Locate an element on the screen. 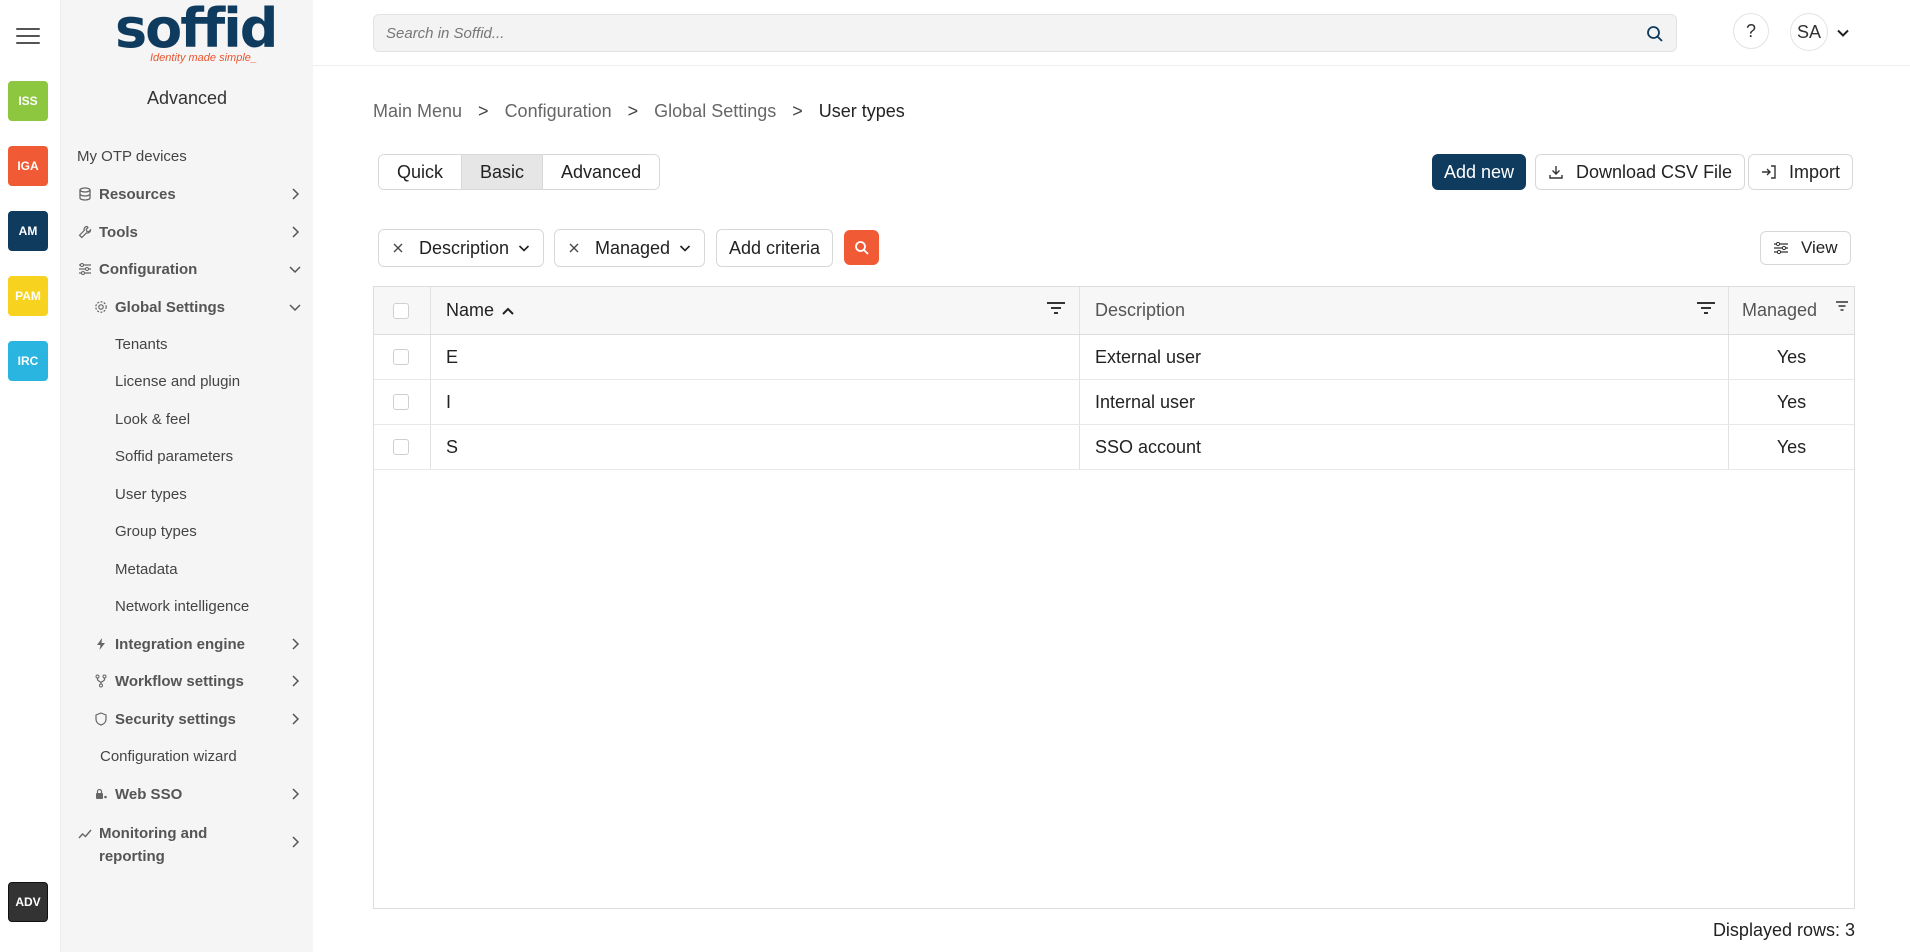 This screenshot has width=1910, height=952. add-criteria-button: Add criteria is located at coordinates (775, 248).